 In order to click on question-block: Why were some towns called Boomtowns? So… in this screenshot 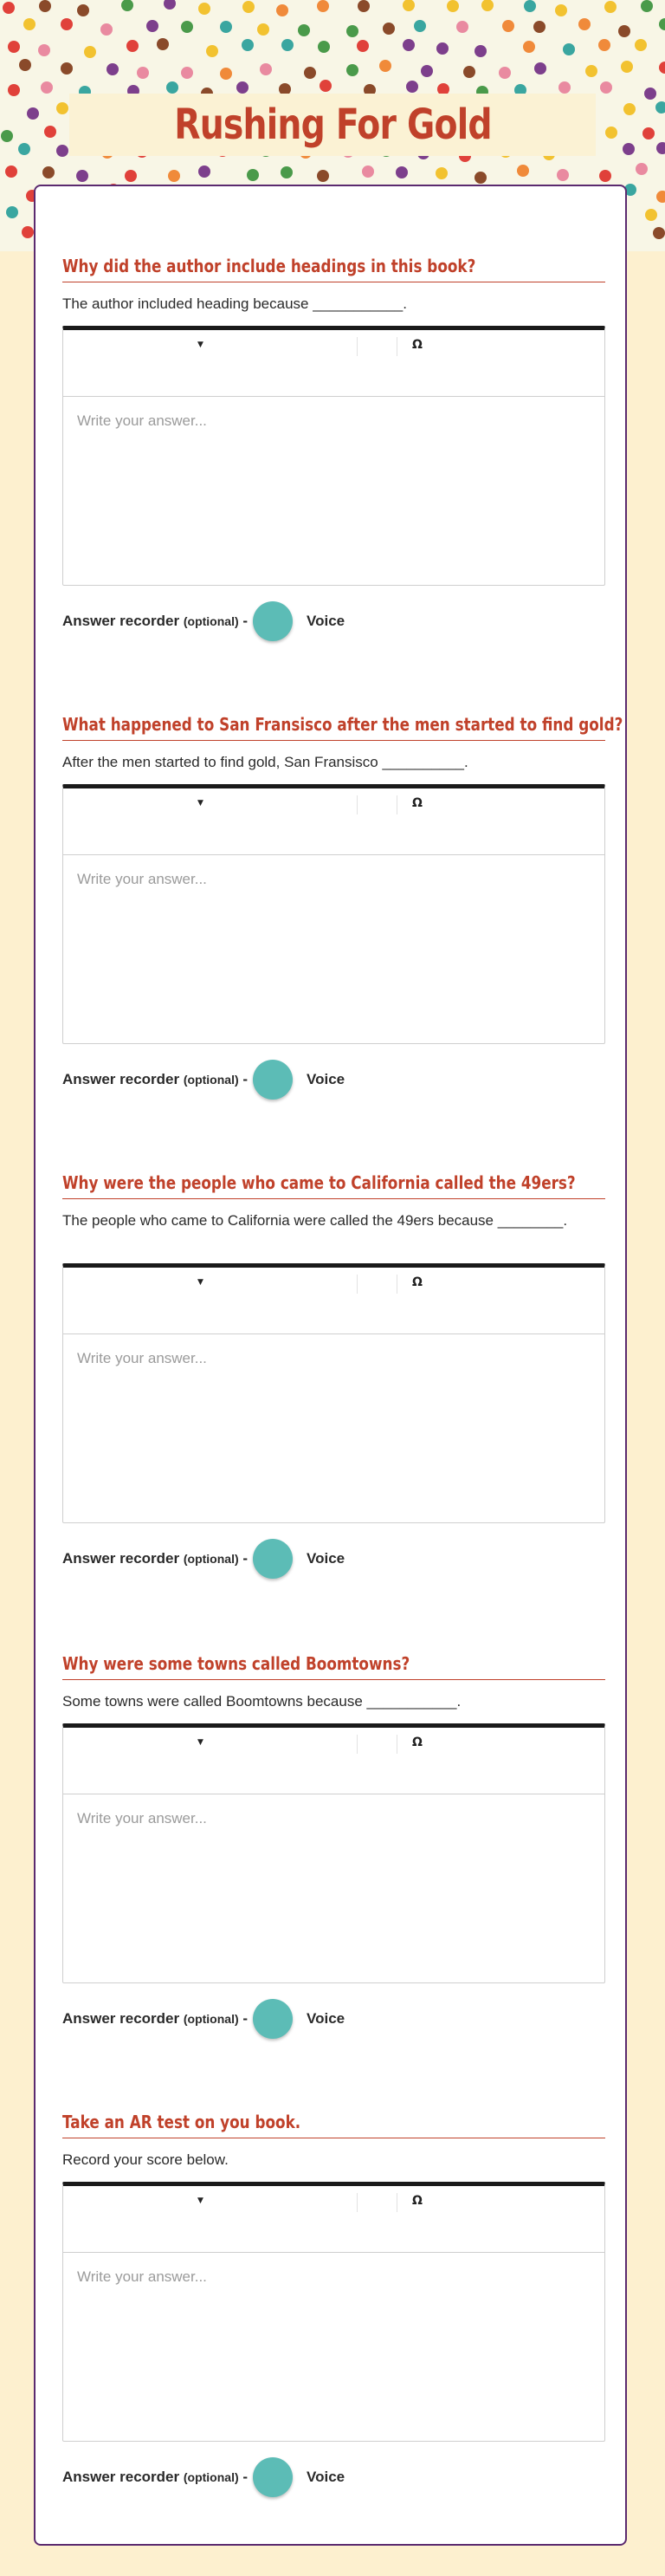, I will do `click(333, 1845)`.